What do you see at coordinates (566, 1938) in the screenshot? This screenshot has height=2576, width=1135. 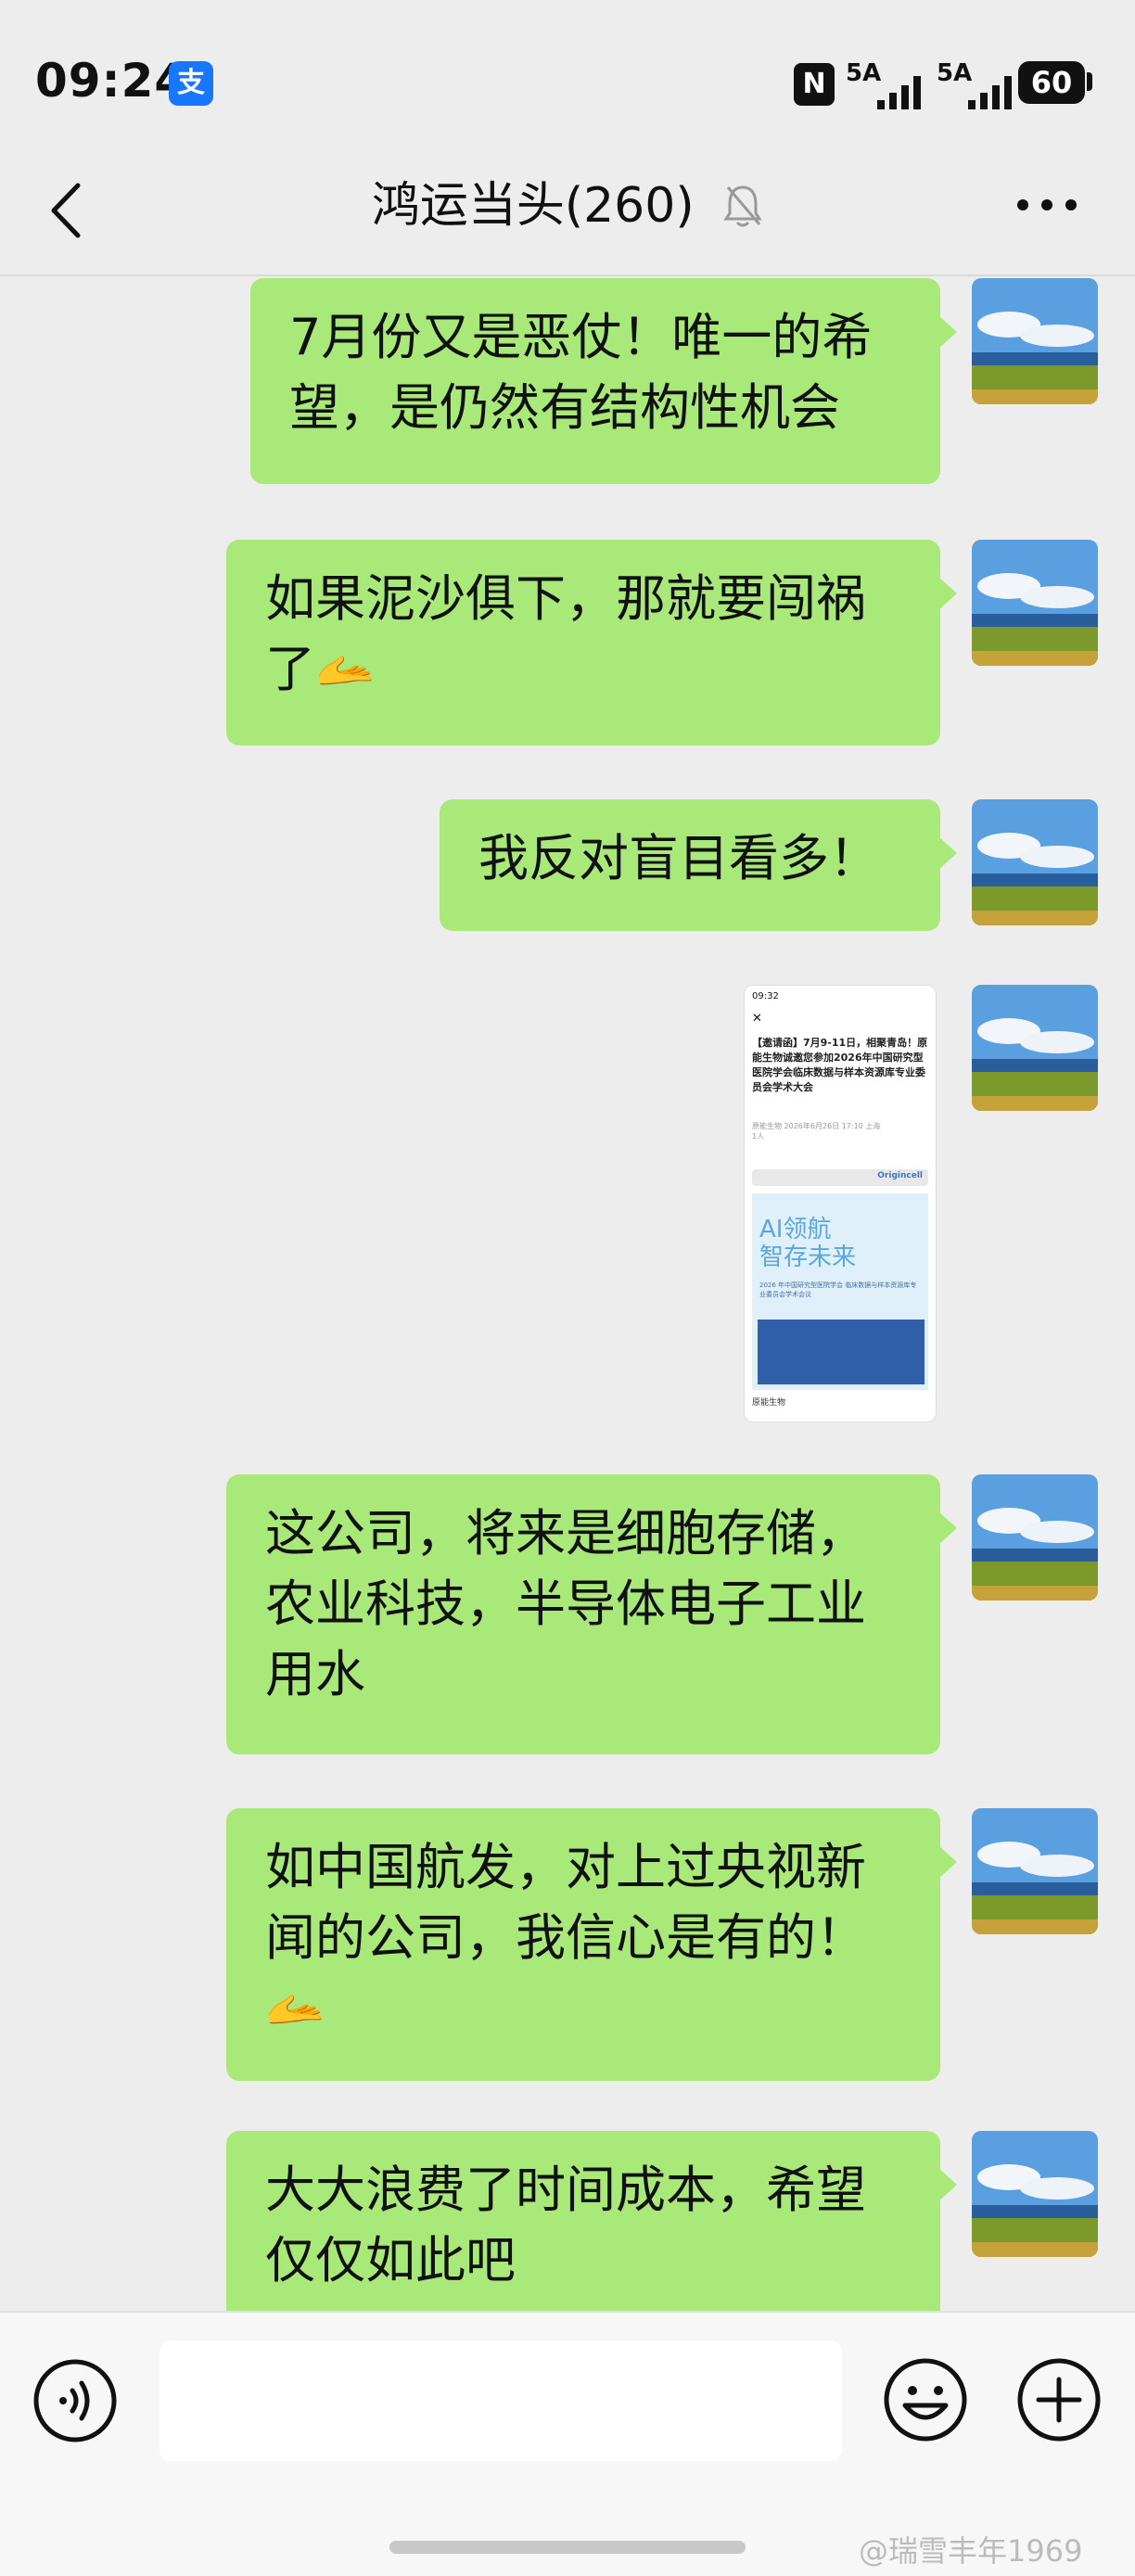 I see `message-line: 闻的公司，我信心是有的！` at bounding box center [566, 1938].